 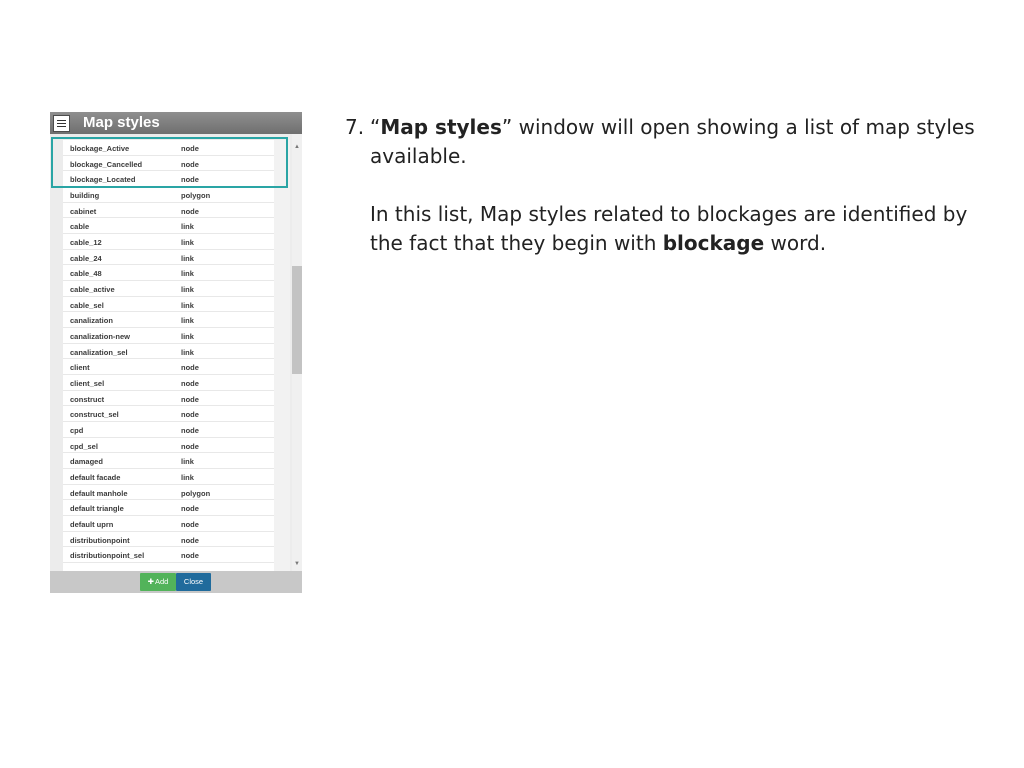 I want to click on explanation-end: word., so click(x=795, y=243).